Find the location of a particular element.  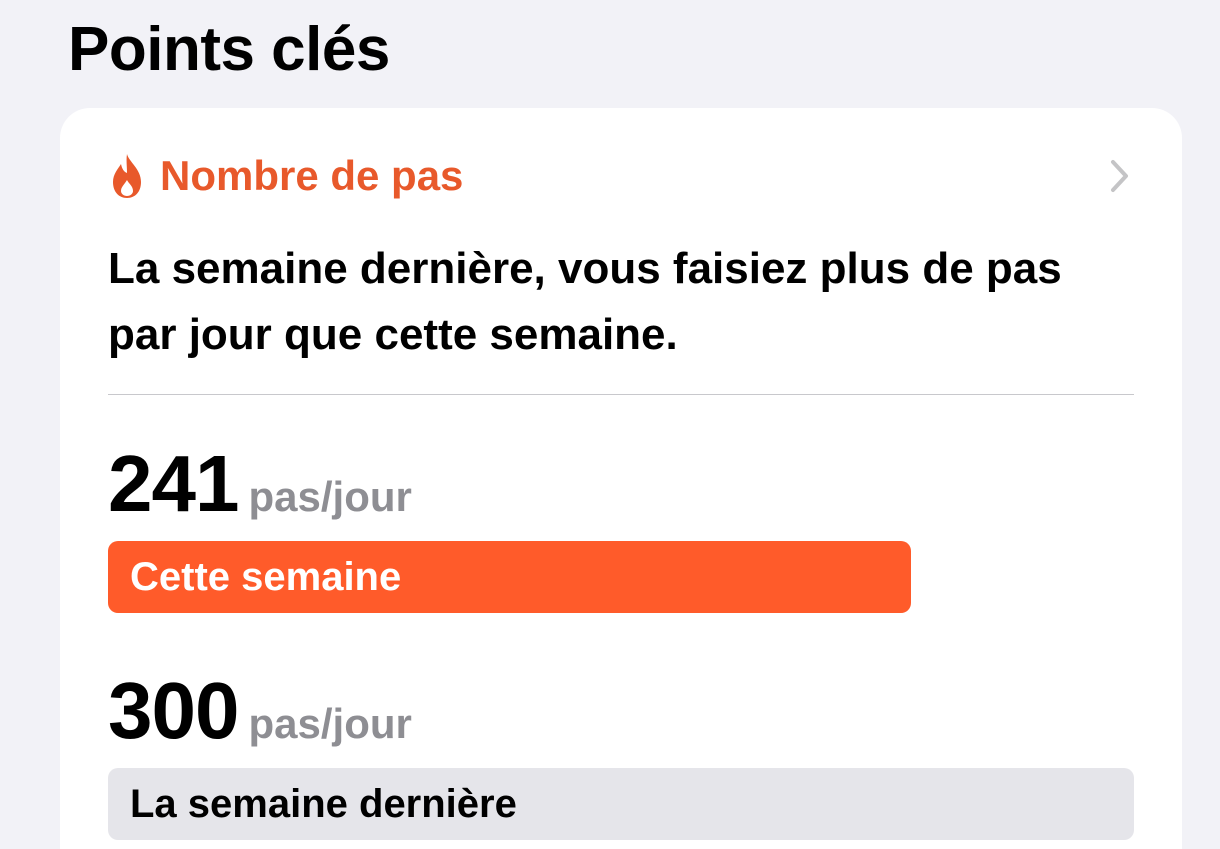

previous-unit: pas/jour is located at coordinates (330, 723).